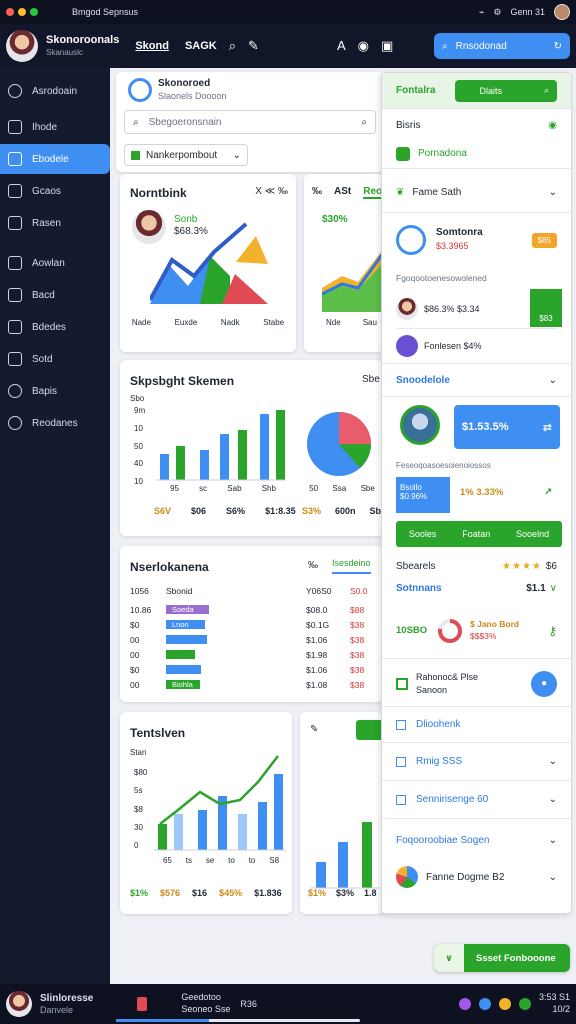 The width and height of the screenshot is (576, 1024). What do you see at coordinates (34, 12) in the screenshot?
I see `maximize-window-button` at bounding box center [34, 12].